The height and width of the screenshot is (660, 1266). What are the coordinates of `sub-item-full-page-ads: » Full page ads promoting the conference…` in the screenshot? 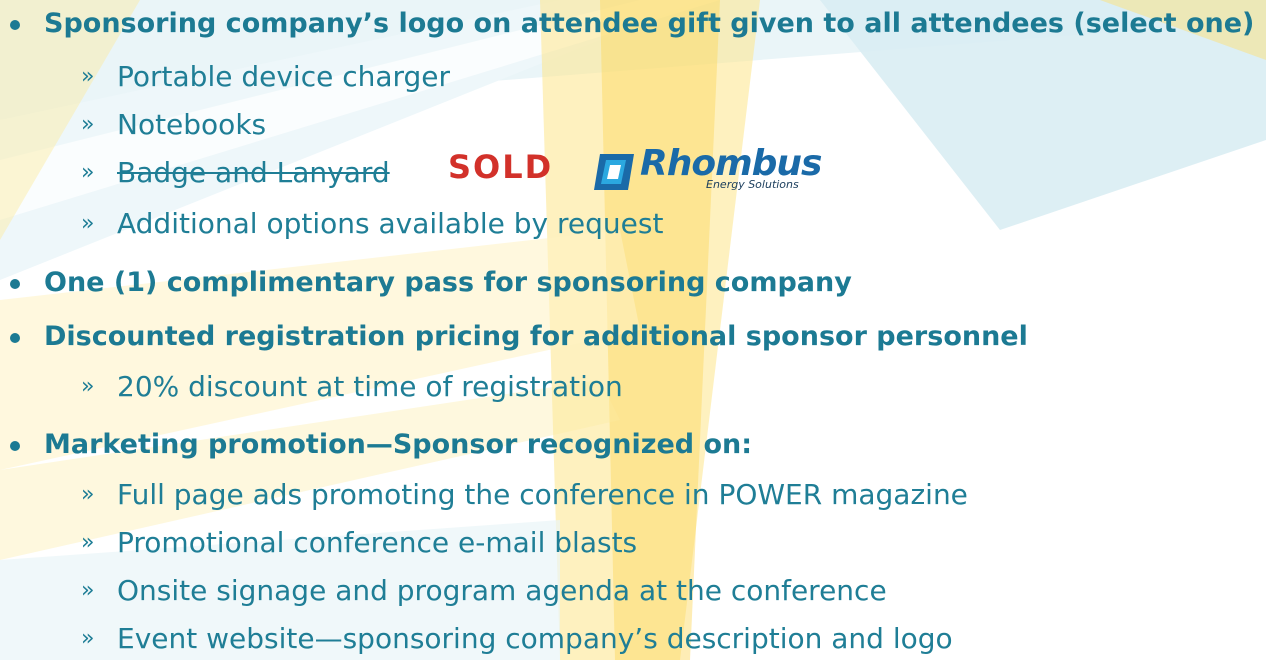 It's located at (524, 495).